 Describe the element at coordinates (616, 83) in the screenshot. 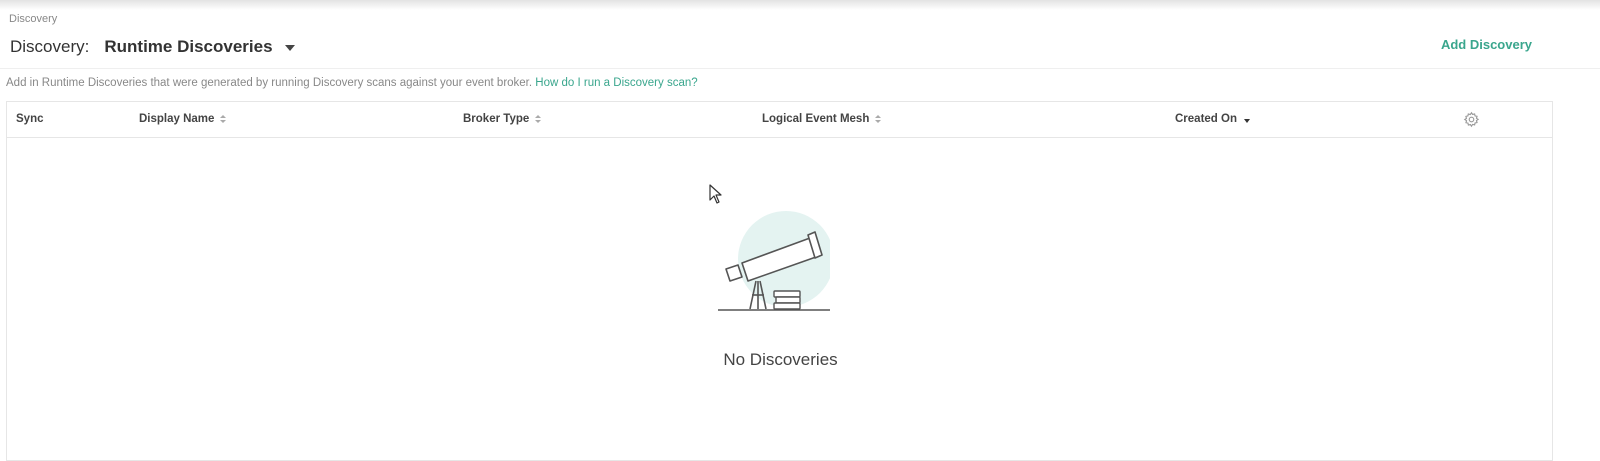

I see `help-link: How do I run a Discovery scan?` at that location.